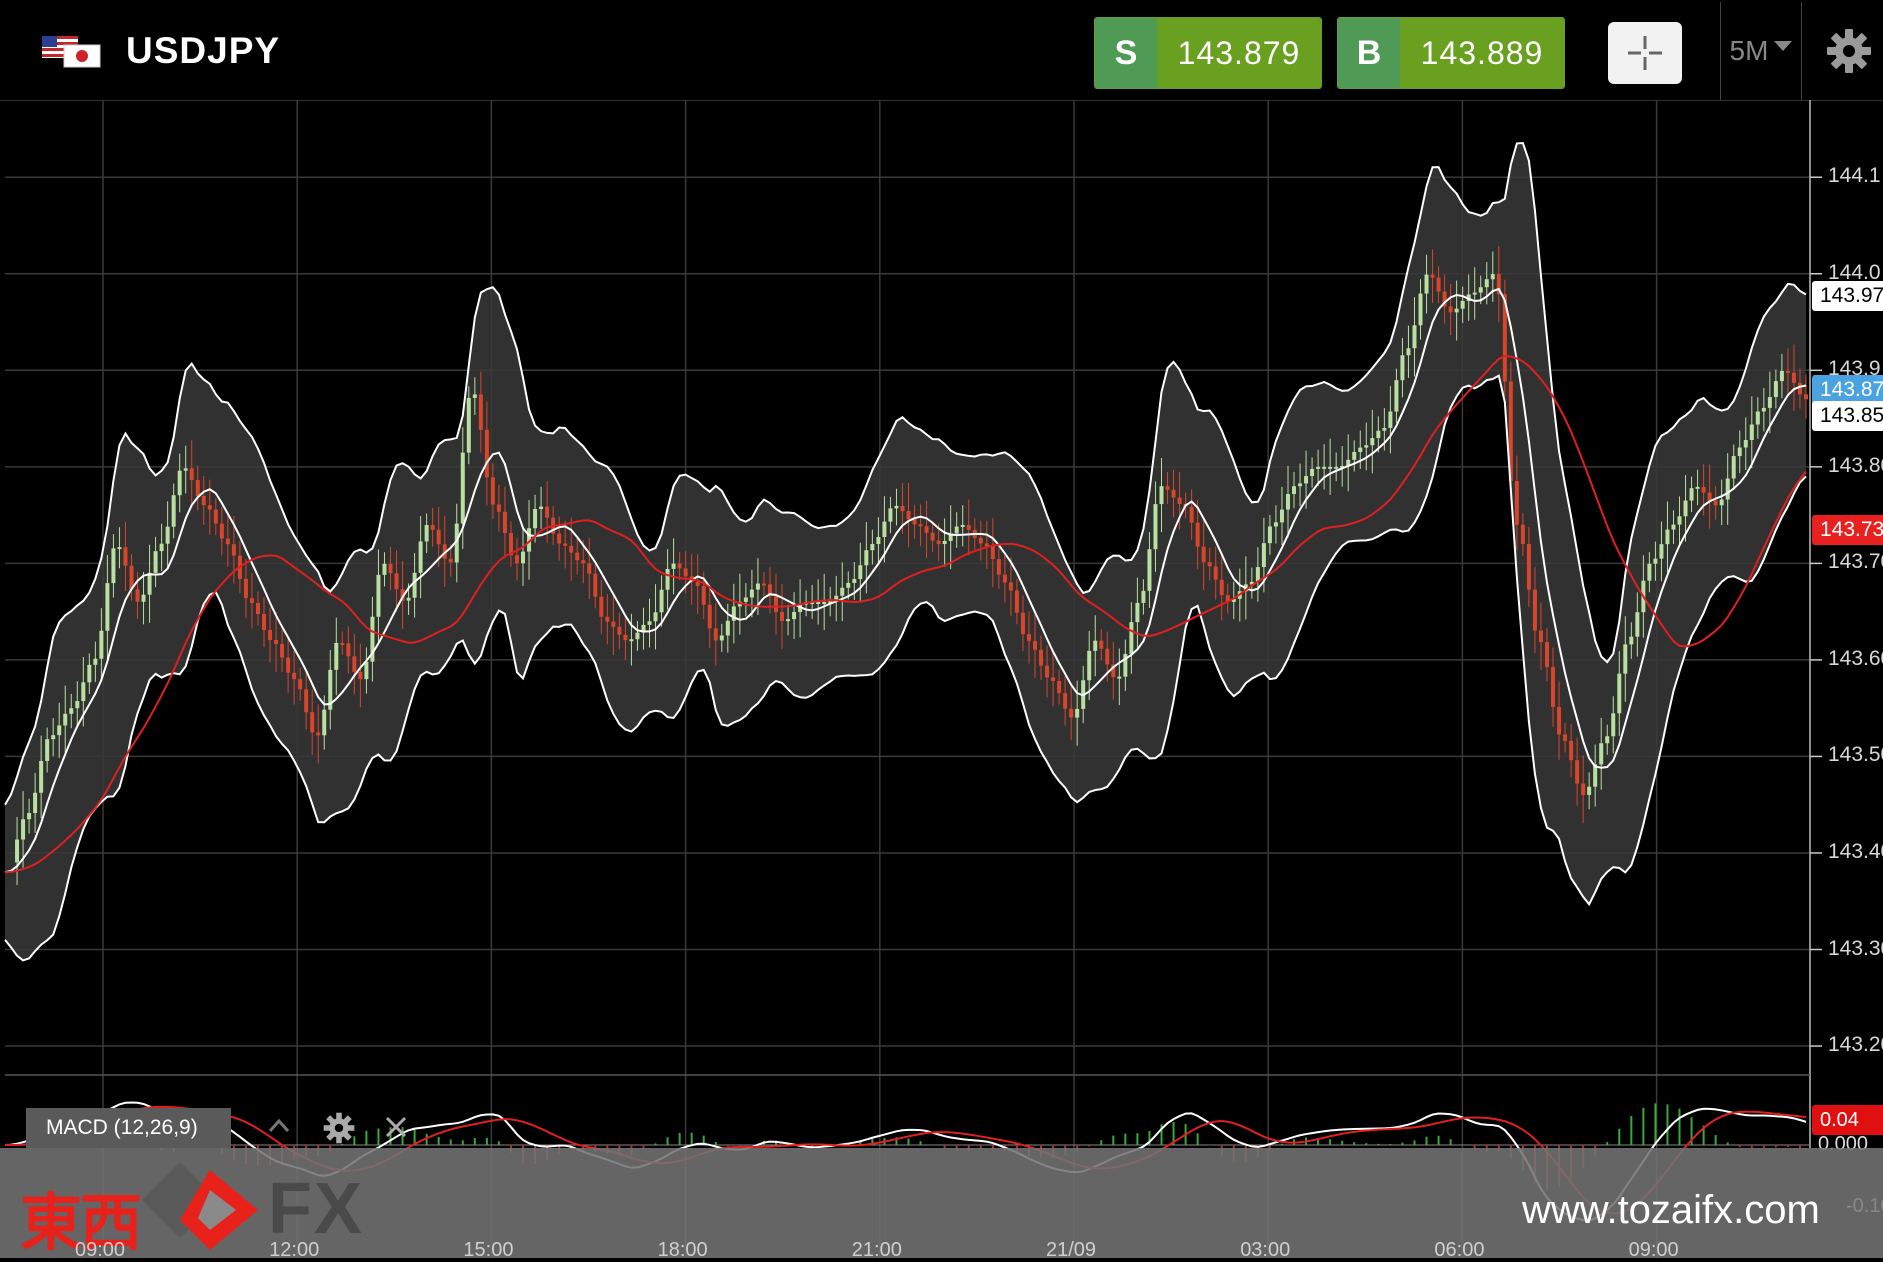  What do you see at coordinates (1855, 465) in the screenshot?
I see `y-tick-label: 143.80` at bounding box center [1855, 465].